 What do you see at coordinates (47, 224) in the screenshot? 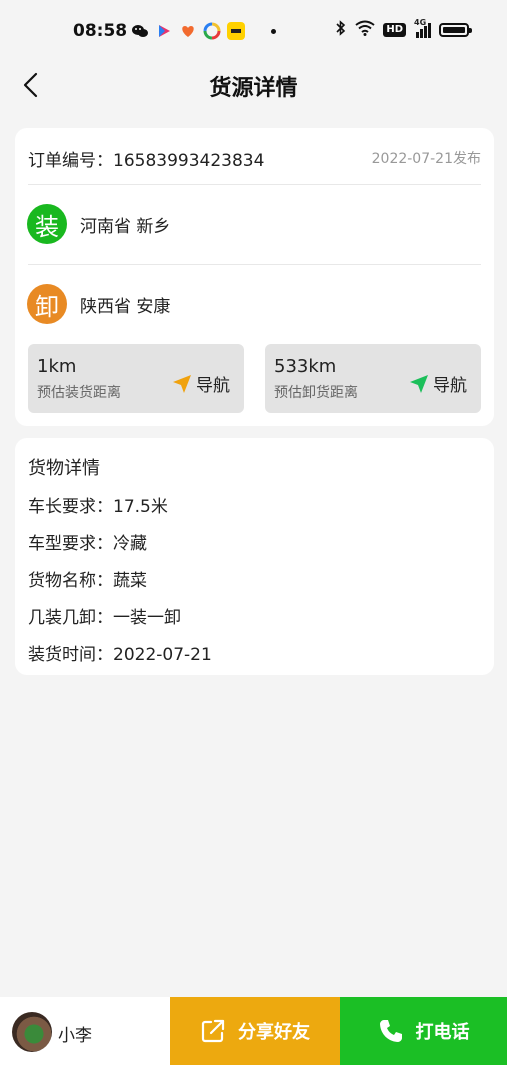
I see `load-badge: 装` at bounding box center [47, 224].